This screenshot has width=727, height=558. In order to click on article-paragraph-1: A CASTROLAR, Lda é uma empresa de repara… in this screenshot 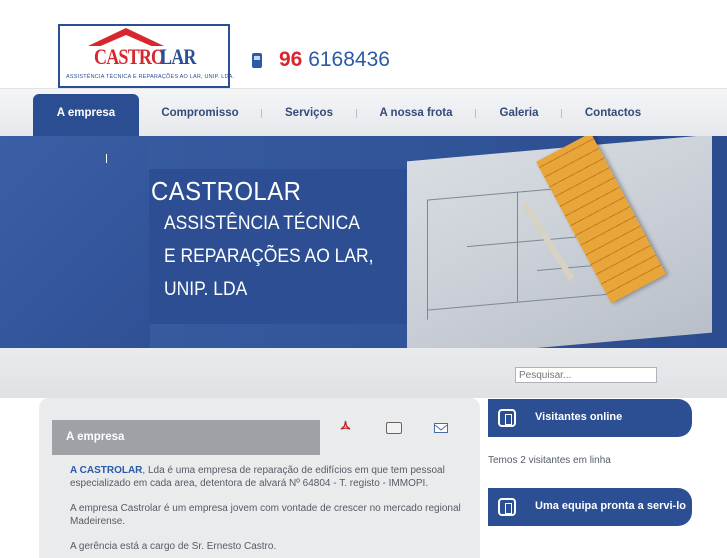, I will do `click(270, 477)`.